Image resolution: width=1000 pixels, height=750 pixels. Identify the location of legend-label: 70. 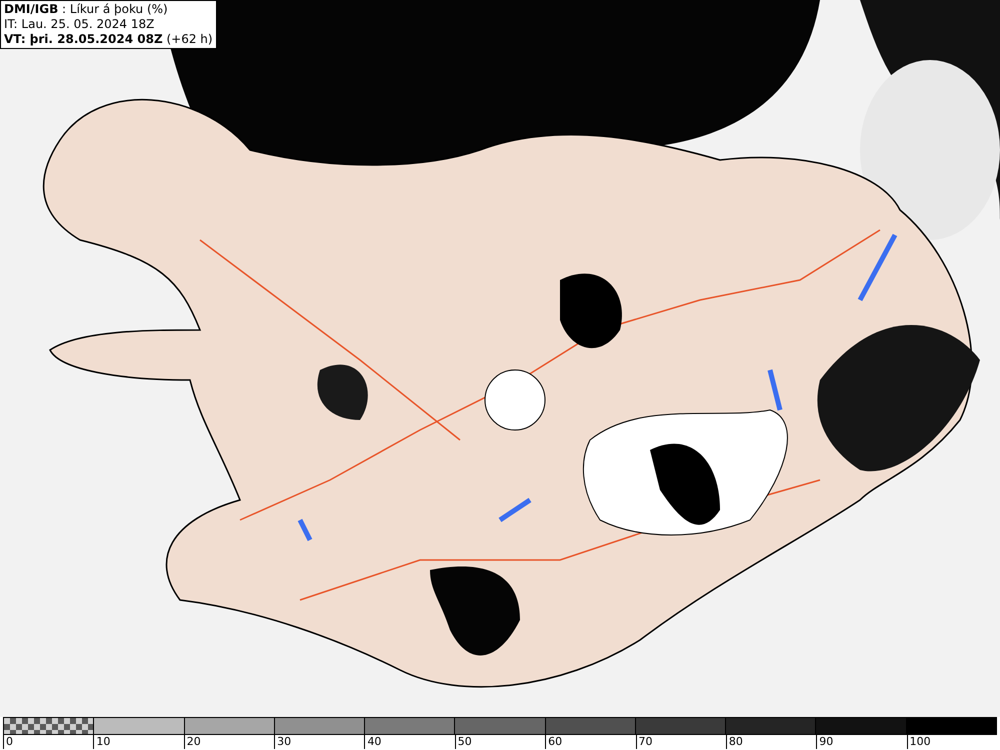
(681, 742).